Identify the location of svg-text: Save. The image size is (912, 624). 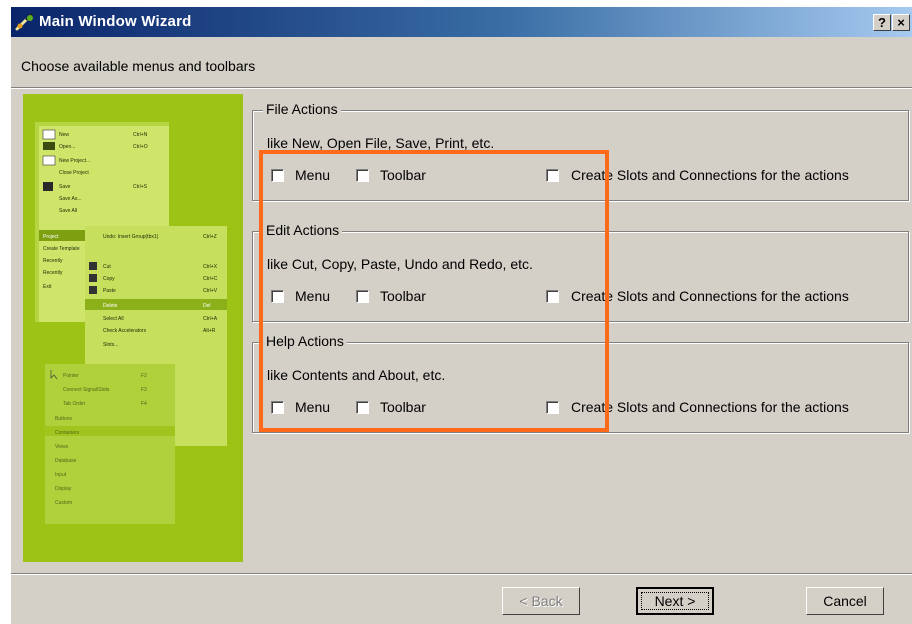
(65, 187).